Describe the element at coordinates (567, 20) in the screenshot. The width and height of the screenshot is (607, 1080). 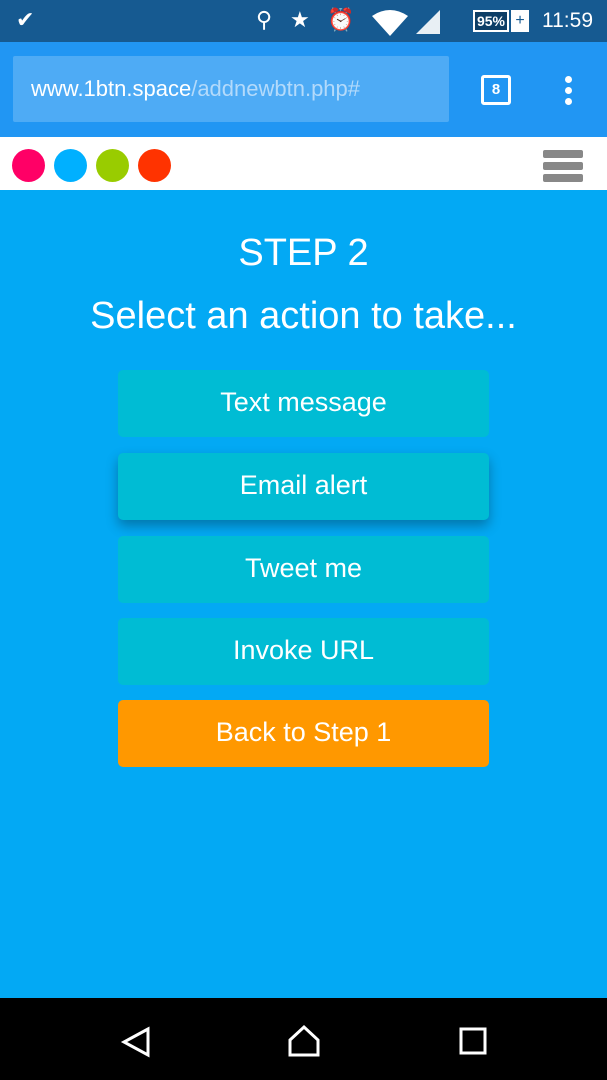
I see `clock: 11:59` at that location.